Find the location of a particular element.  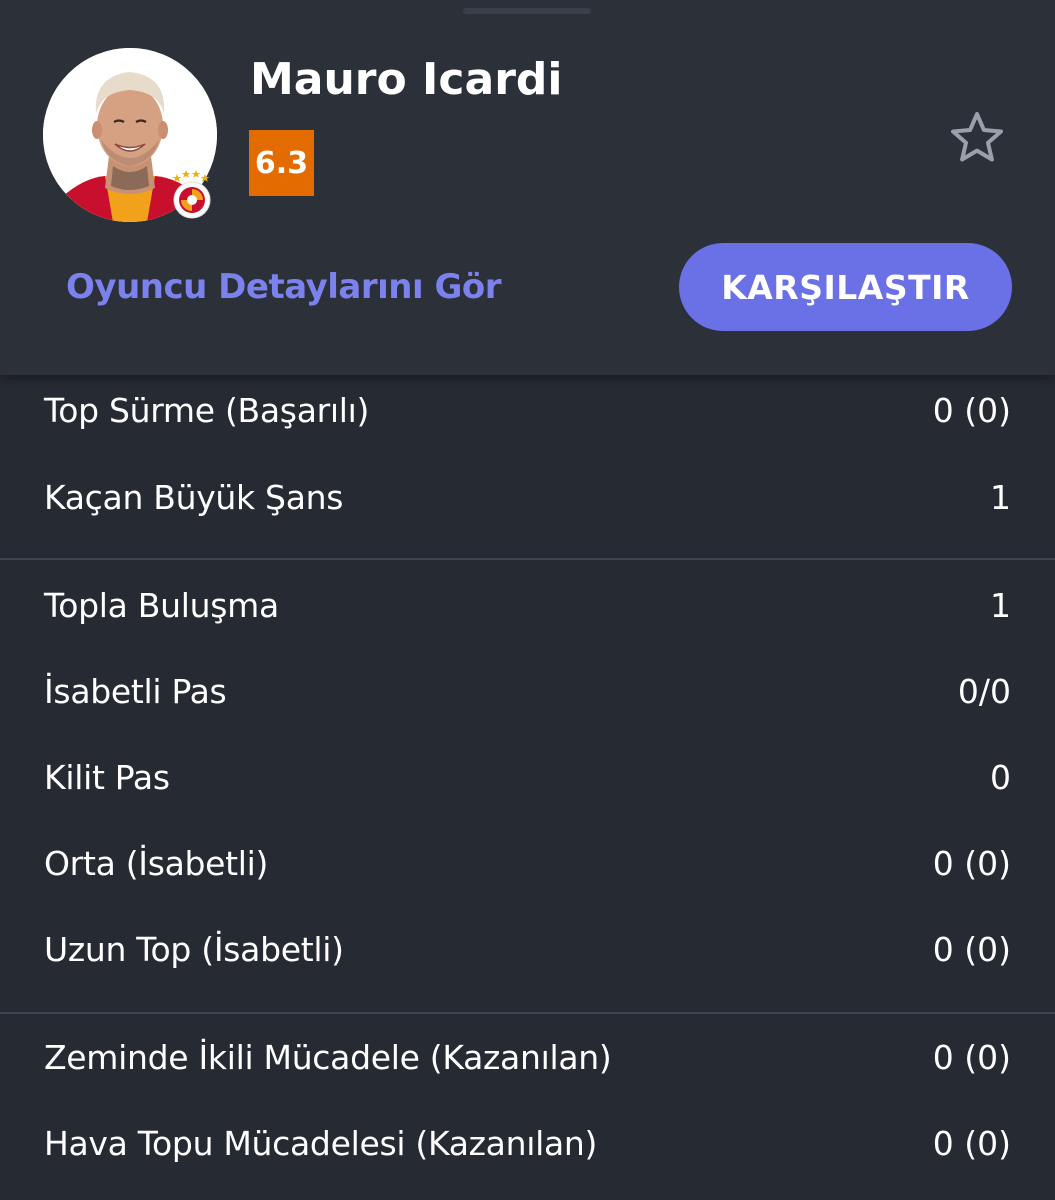

stat-row: İsabetli Pas 0/0 is located at coordinates (527, 692).